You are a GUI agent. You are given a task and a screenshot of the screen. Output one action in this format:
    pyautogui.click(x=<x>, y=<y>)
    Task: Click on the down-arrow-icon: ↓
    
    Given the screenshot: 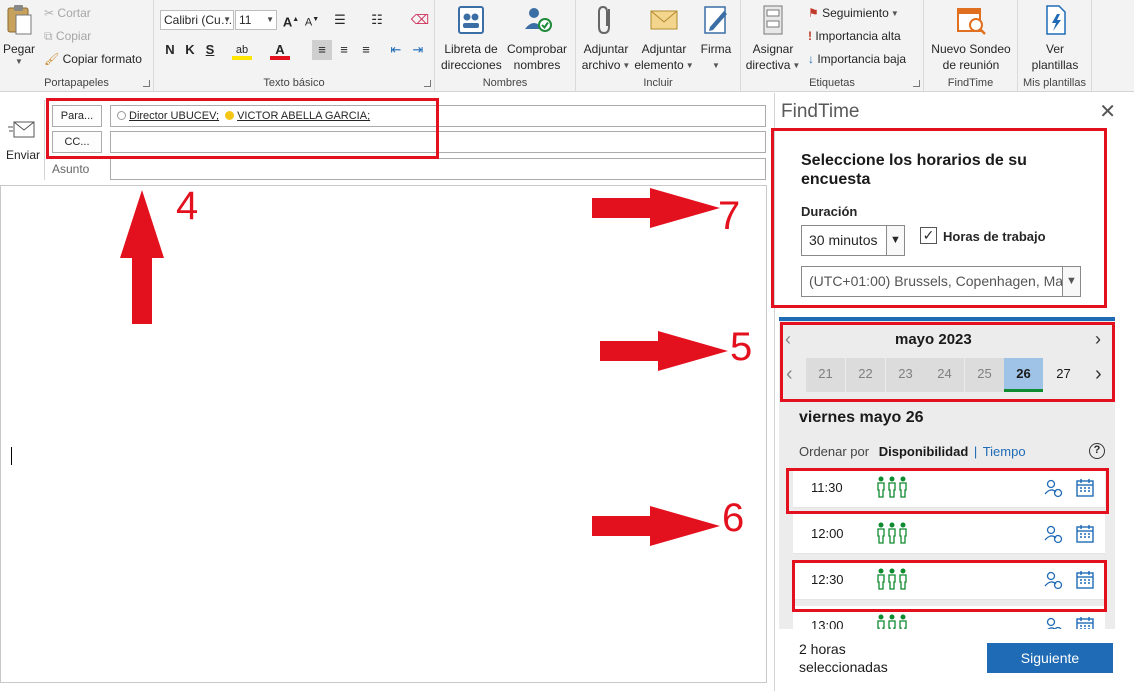 What is the action you would take?
    pyautogui.click(x=811, y=59)
    